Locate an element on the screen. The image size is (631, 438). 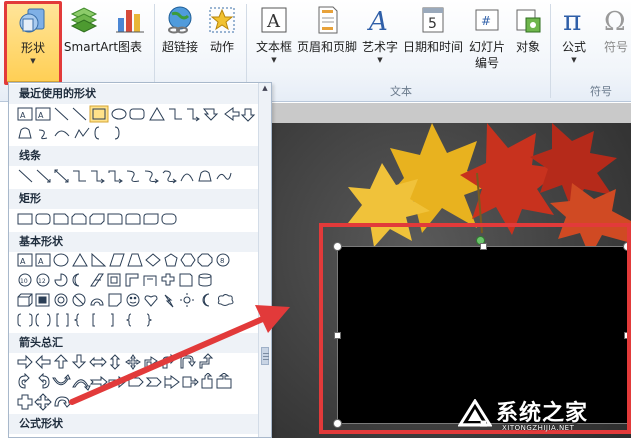
basic-shapes-row-1: A A 8 is located at coordinates (137, 260).